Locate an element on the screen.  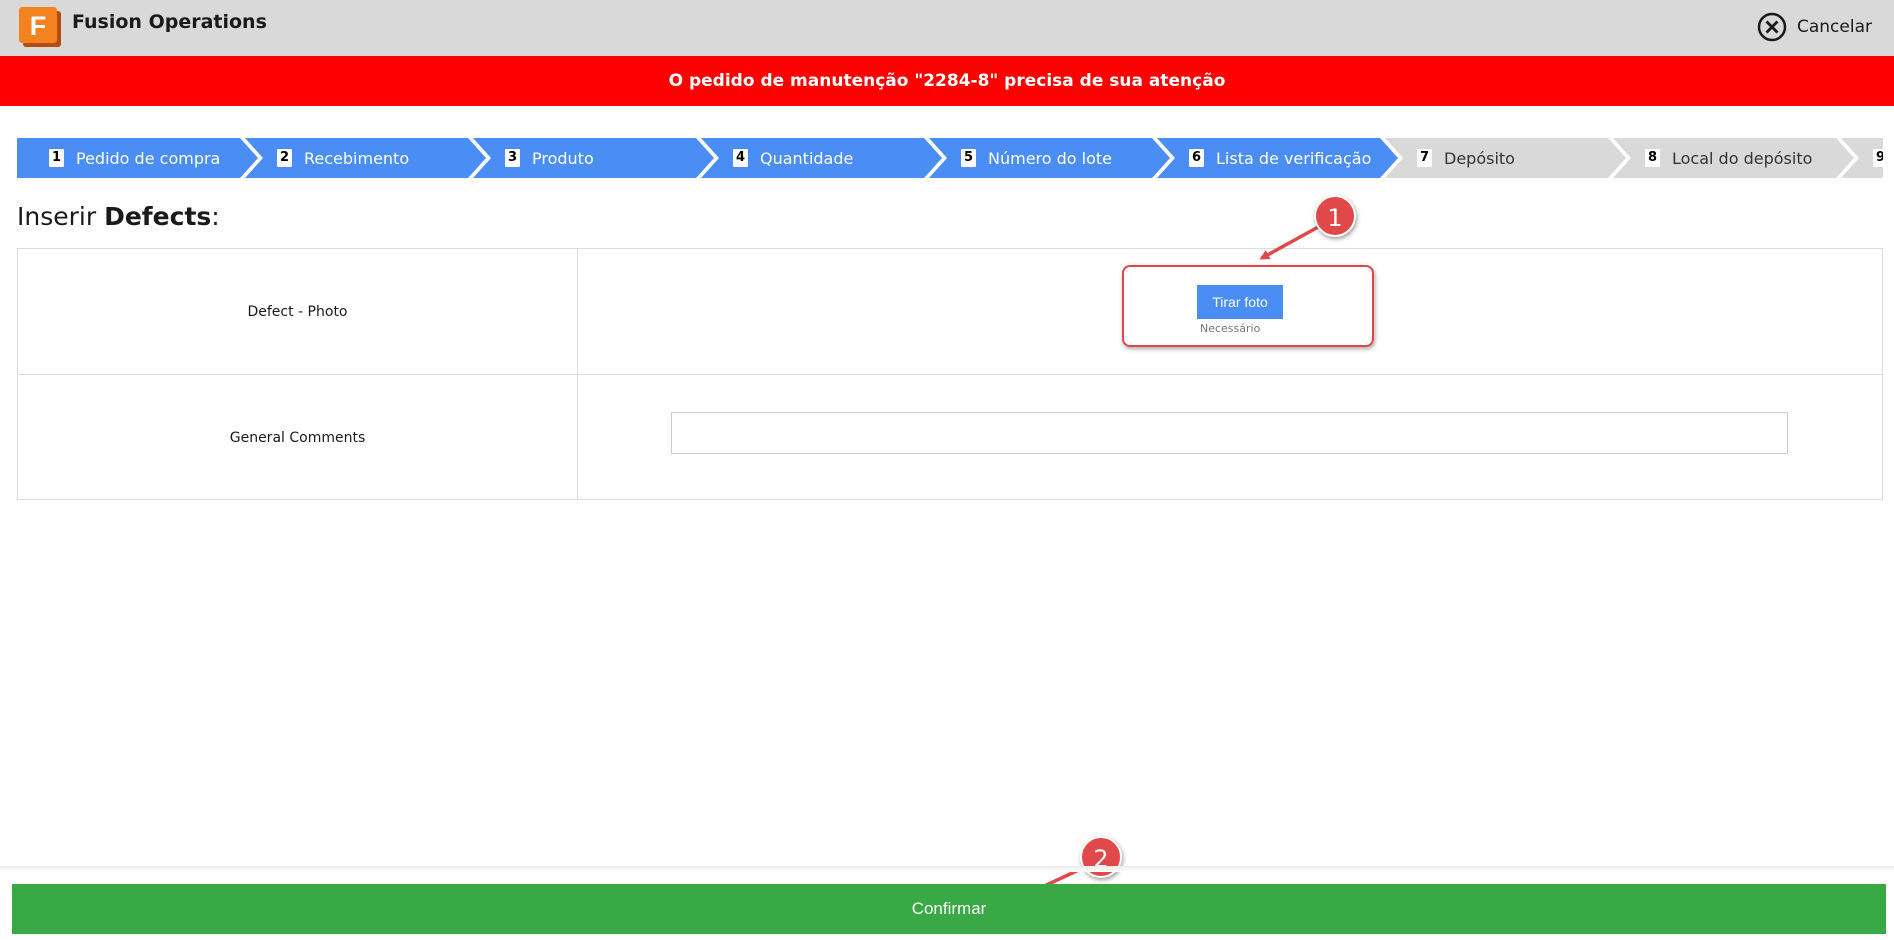
step-4: 4 Quantidade is located at coordinates (821, 158).